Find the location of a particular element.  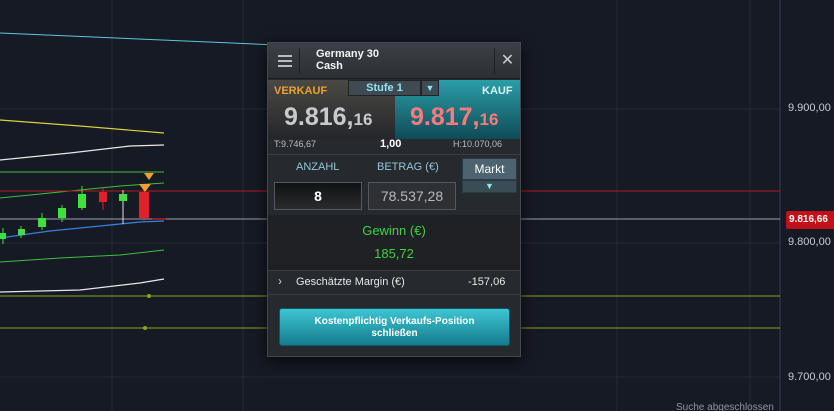

ticket-header: Germany 30 Cash ✕ is located at coordinates (394, 61).